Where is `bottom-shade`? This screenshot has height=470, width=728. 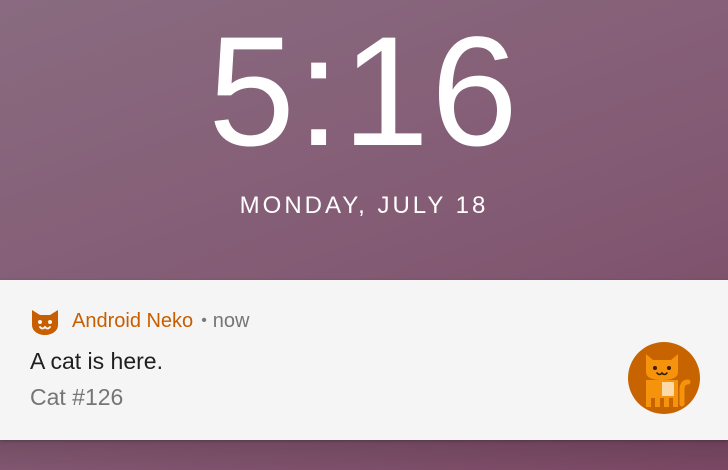
bottom-shade is located at coordinates (364, 455).